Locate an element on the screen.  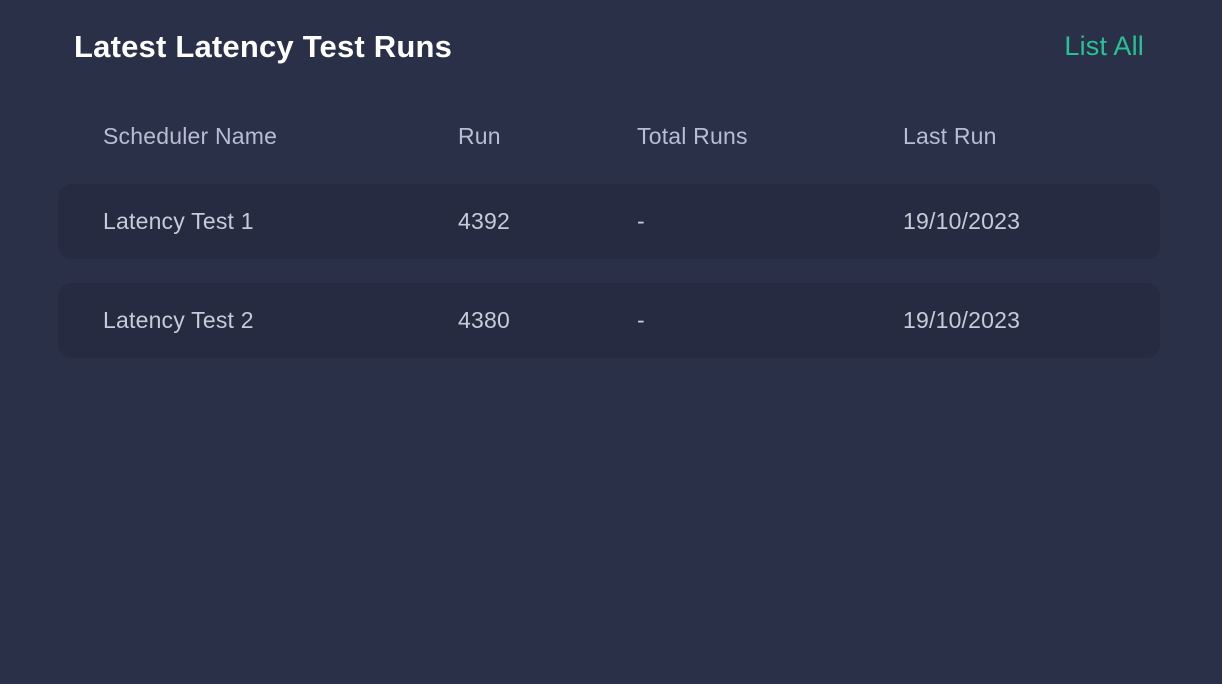
cell-run: 4380 is located at coordinates (484, 320).